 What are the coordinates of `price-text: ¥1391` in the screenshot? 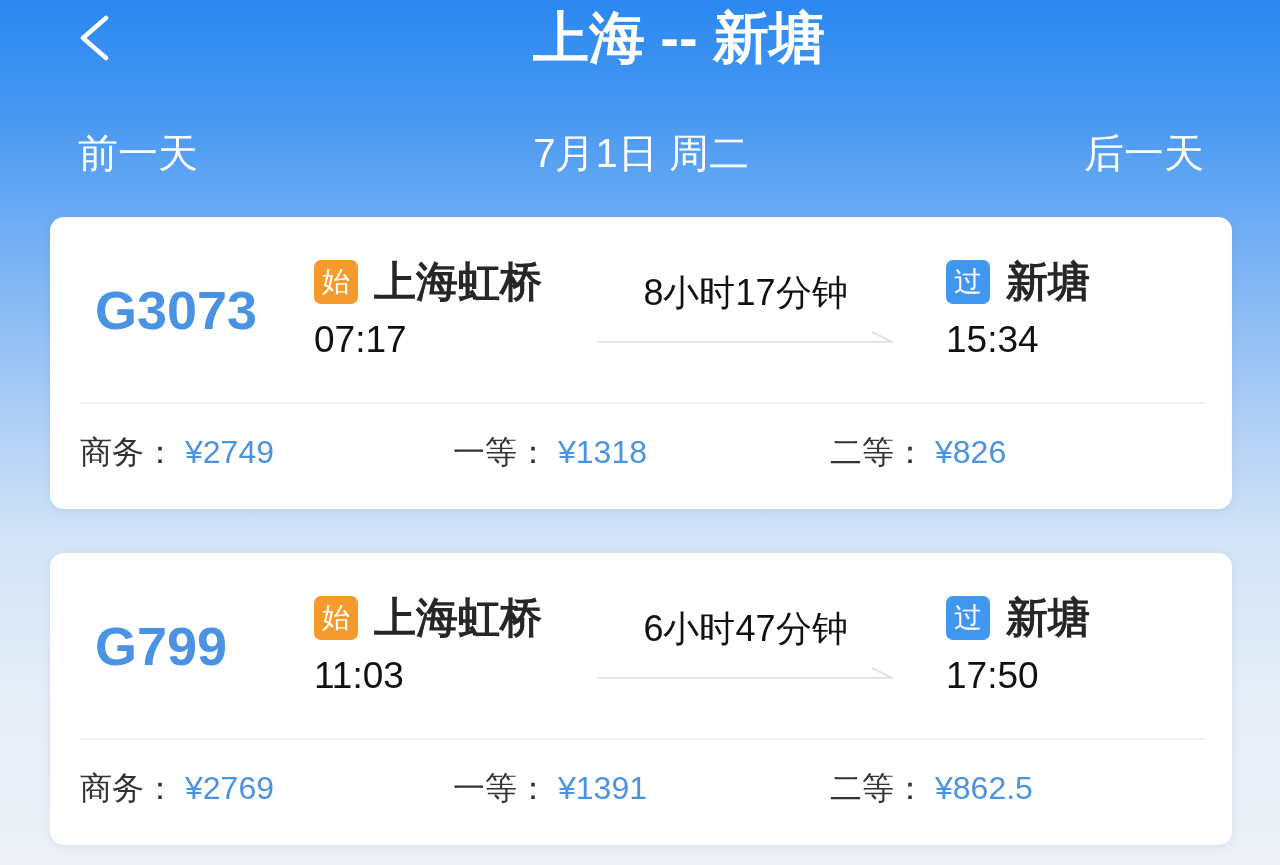 It's located at (602, 788).